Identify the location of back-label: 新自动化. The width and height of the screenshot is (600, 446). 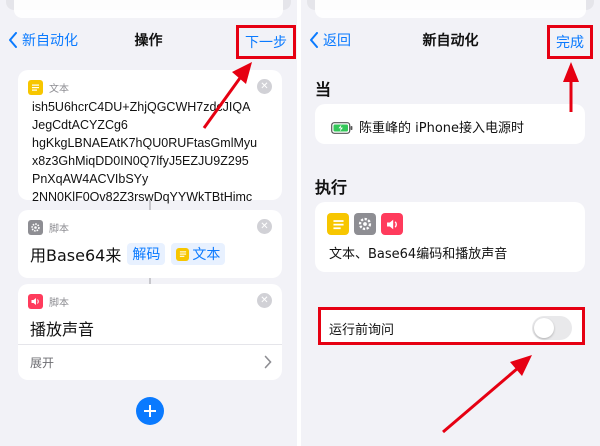
(50, 41).